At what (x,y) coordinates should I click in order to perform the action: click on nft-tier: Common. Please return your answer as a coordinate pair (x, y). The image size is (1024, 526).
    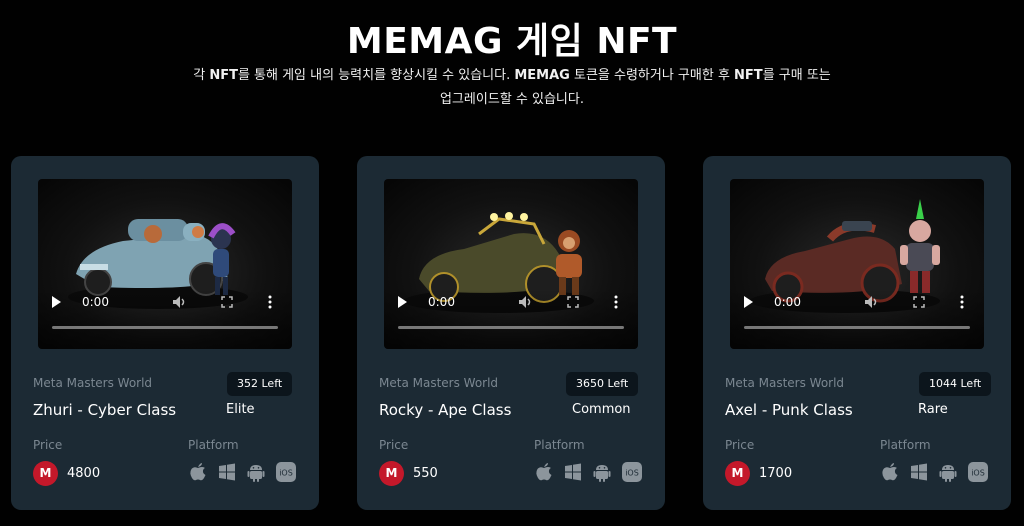
    Looking at the image, I should click on (601, 409).